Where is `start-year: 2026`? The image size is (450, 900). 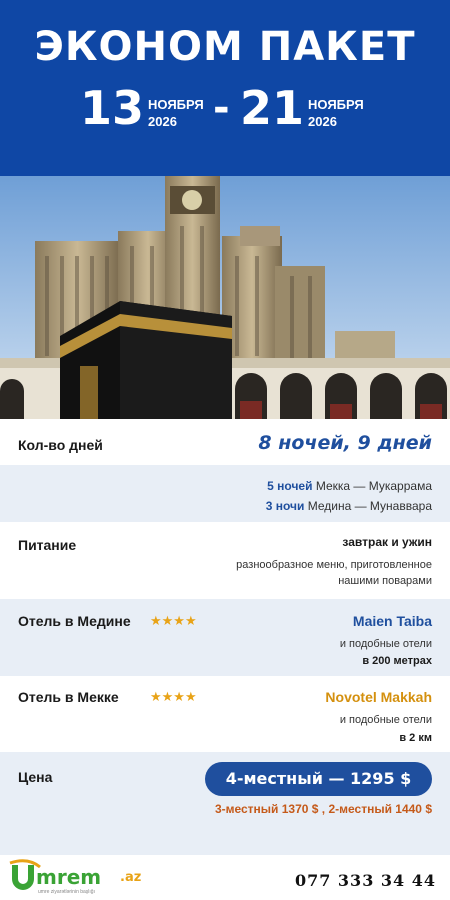 start-year: 2026 is located at coordinates (162, 121).